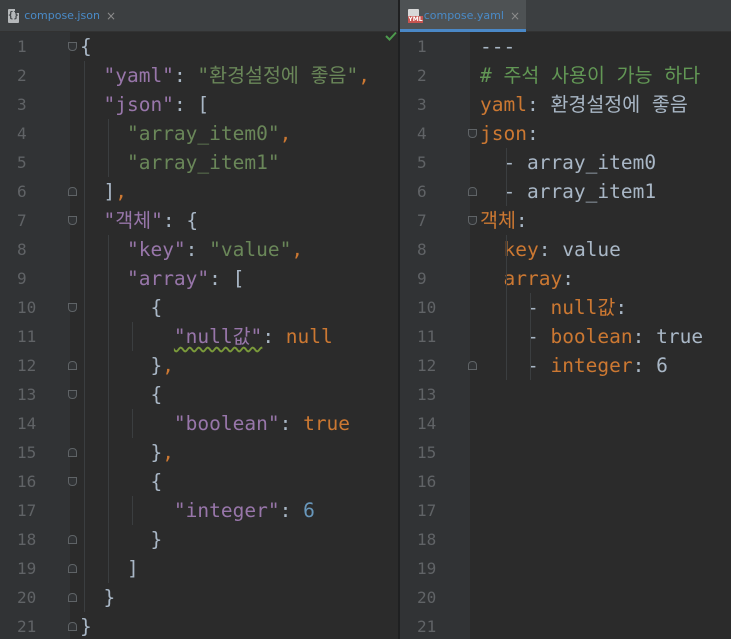 The width and height of the screenshot is (731, 639). Describe the element at coordinates (498, 220) in the screenshot. I see `code-token: 객체` at that location.